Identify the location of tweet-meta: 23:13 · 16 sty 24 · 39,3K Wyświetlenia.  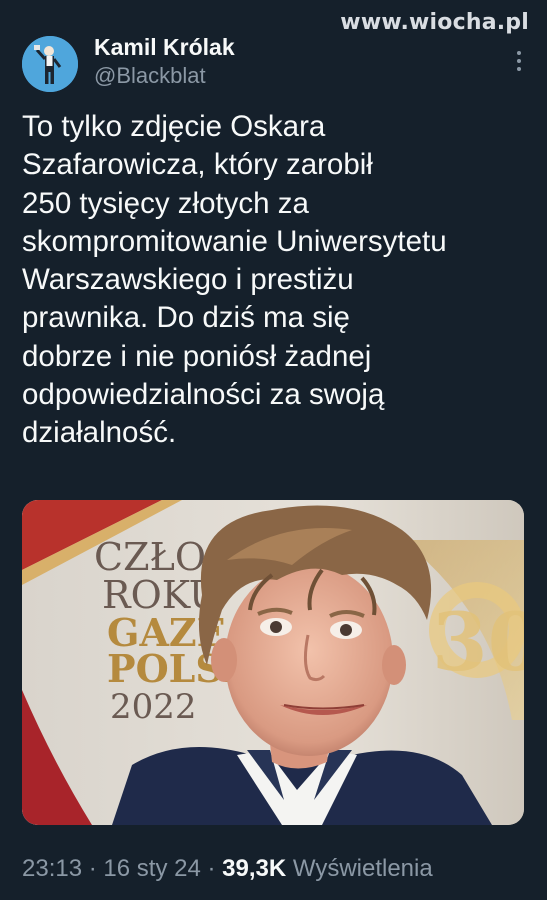
(227, 869).